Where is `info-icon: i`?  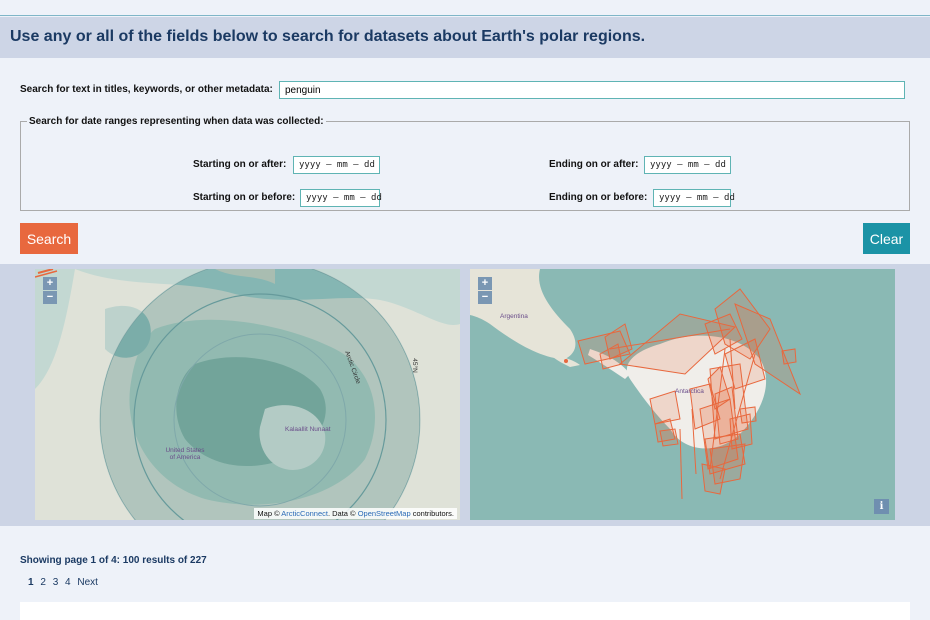 info-icon: i is located at coordinates (881, 506).